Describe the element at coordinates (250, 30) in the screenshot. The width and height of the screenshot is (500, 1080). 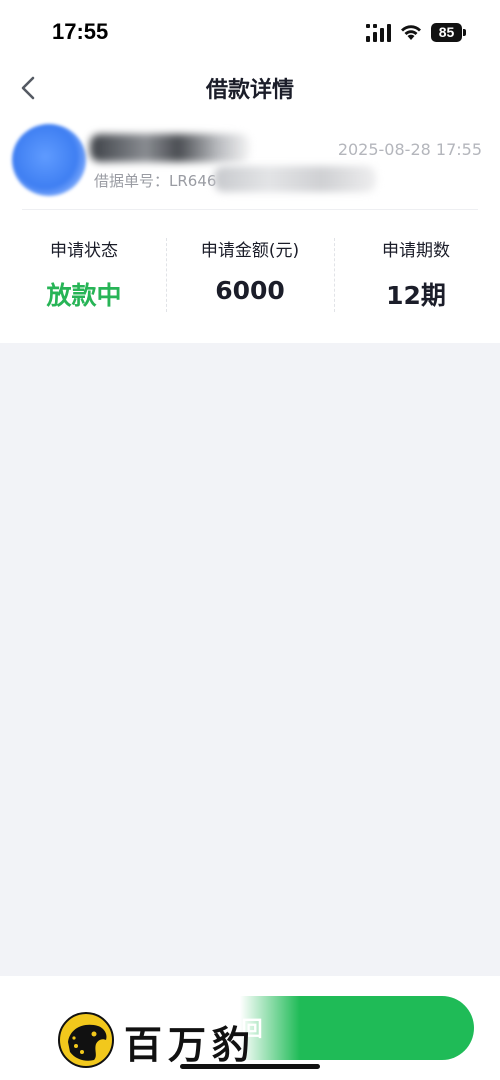
I see `status-bar: 17:55 85` at that location.